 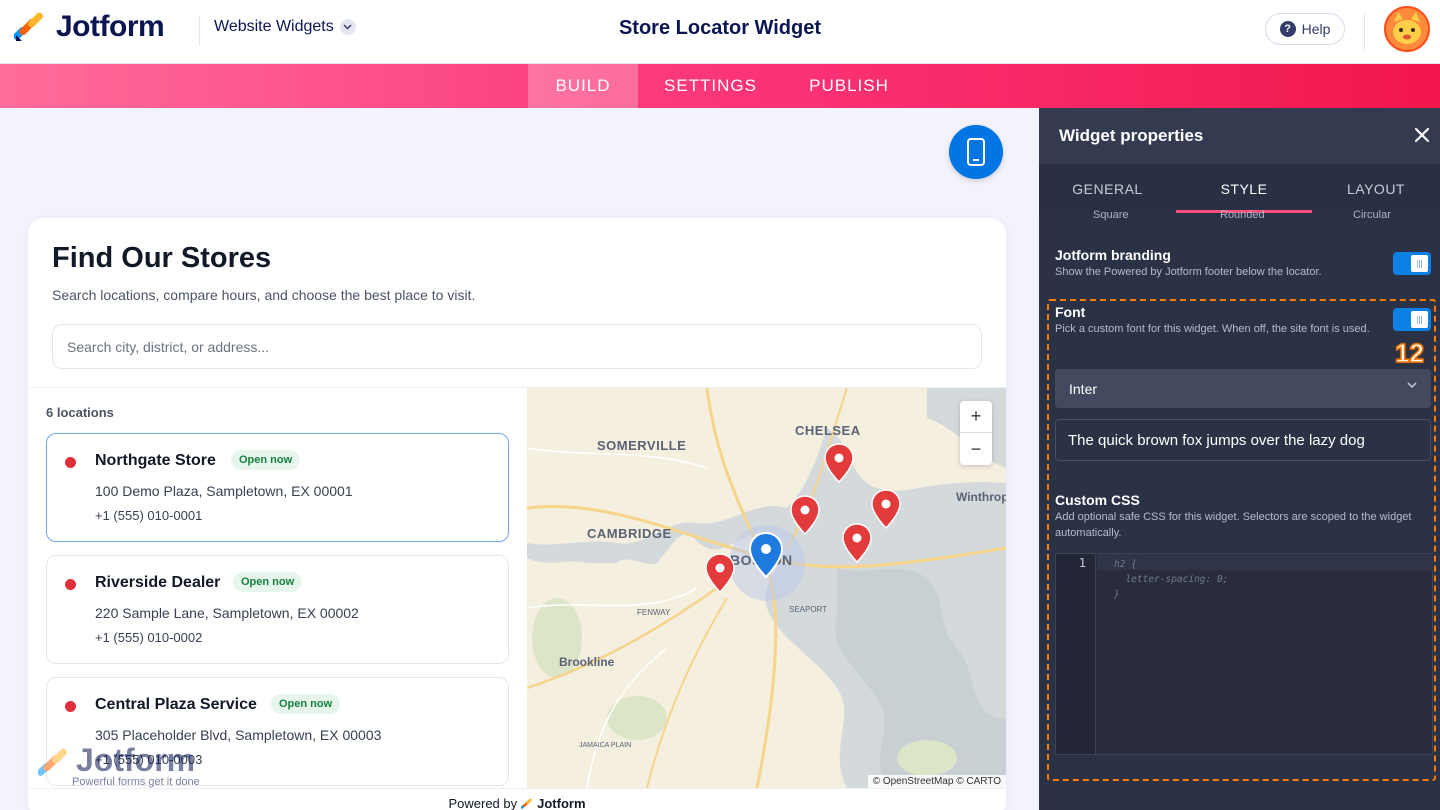 What do you see at coordinates (158, 582) in the screenshot?
I see `store-name: Riverside Dealer` at bounding box center [158, 582].